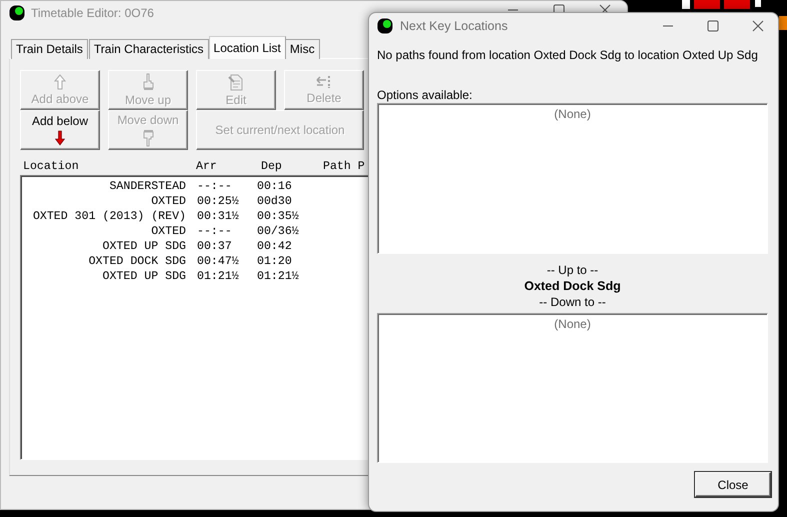 The image size is (787, 517). What do you see at coordinates (572, 302) in the screenshot?
I see `down-to-label: -- Down to --` at bounding box center [572, 302].